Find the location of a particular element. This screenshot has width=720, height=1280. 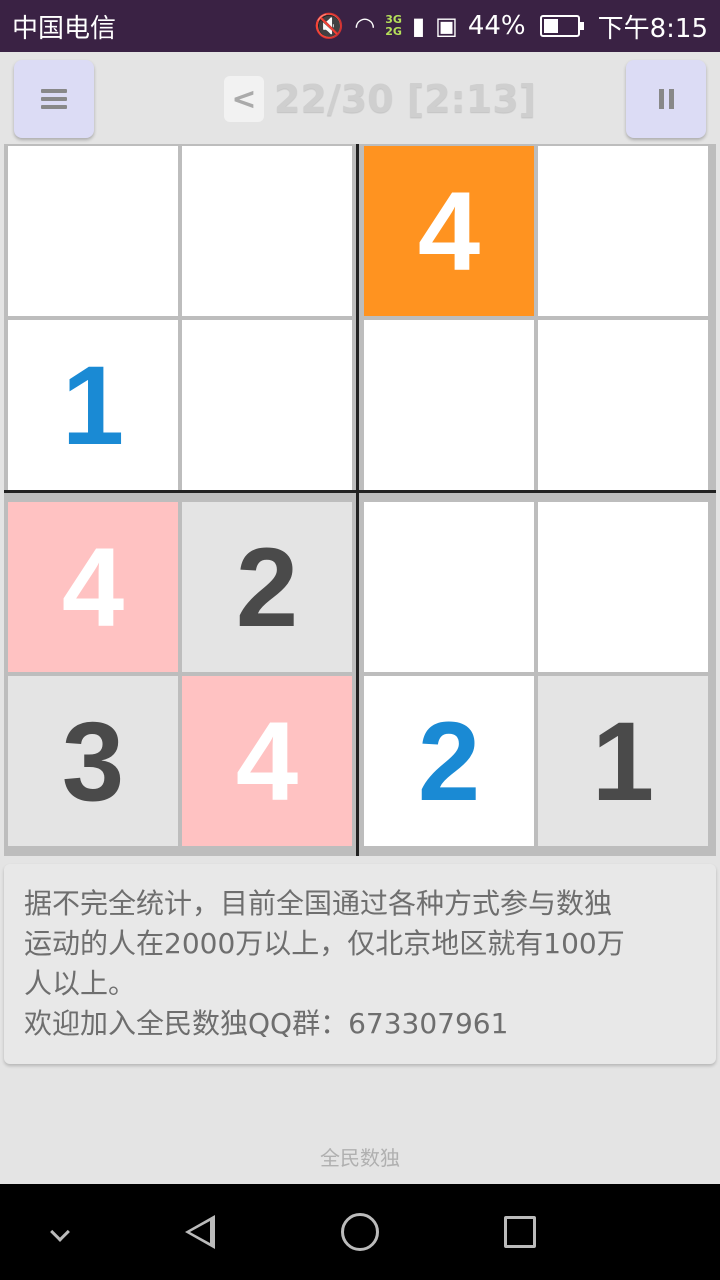

board-cell-r3-c1: 4 is located at coordinates (93, 587).